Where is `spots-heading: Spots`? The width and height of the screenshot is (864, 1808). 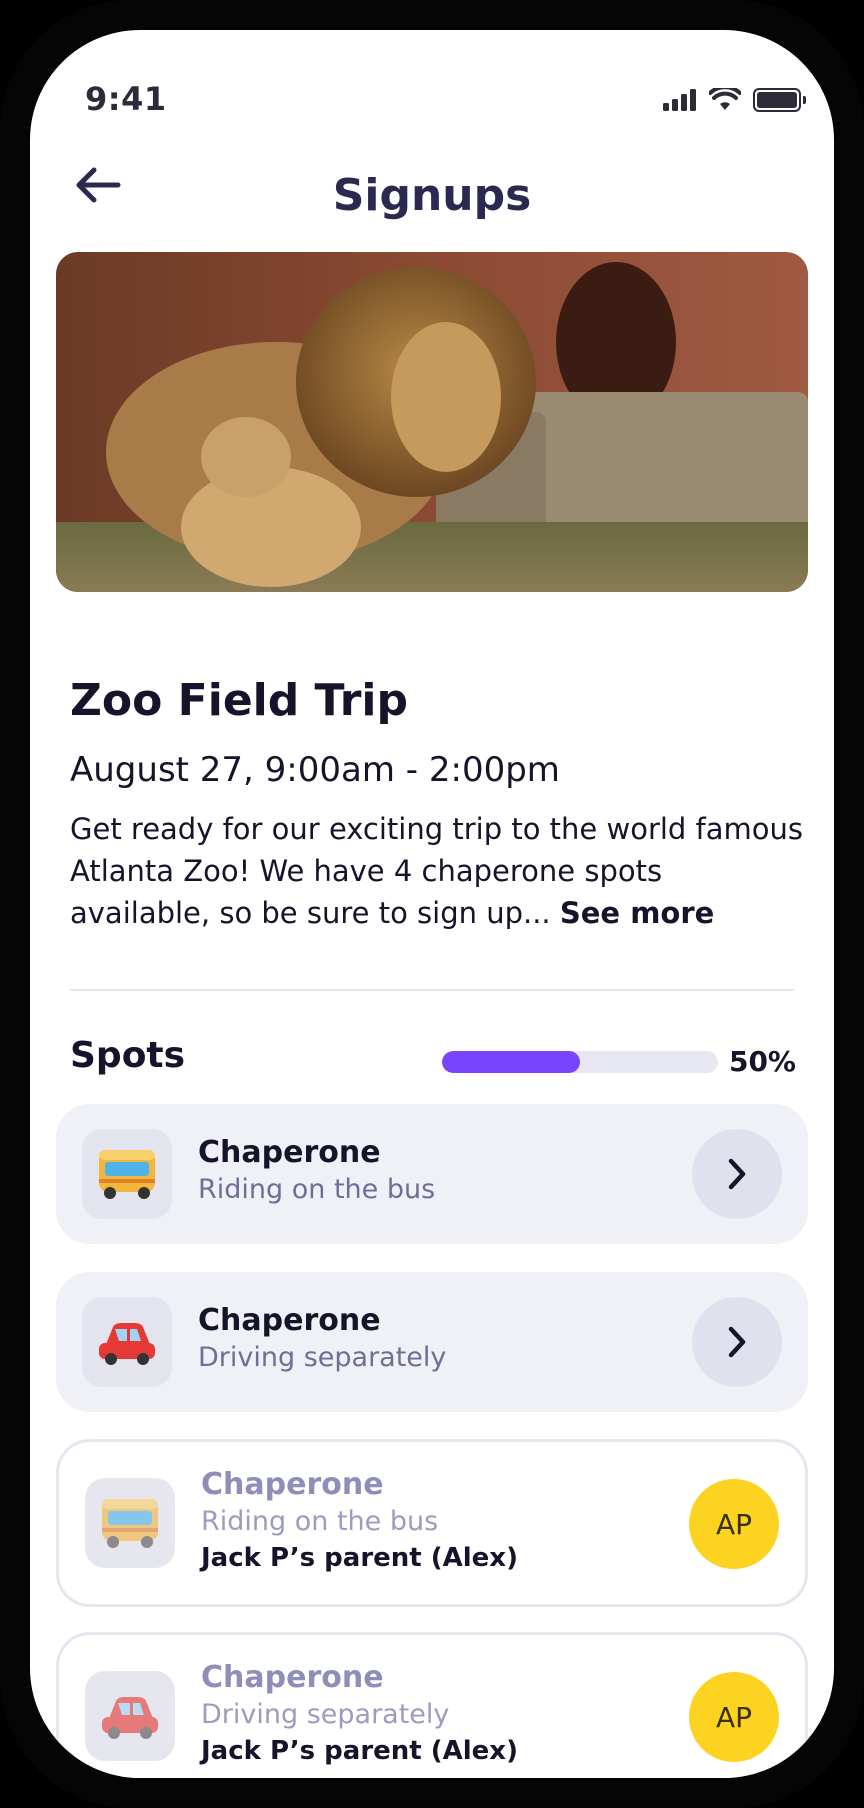 spots-heading: Spots is located at coordinates (128, 1055).